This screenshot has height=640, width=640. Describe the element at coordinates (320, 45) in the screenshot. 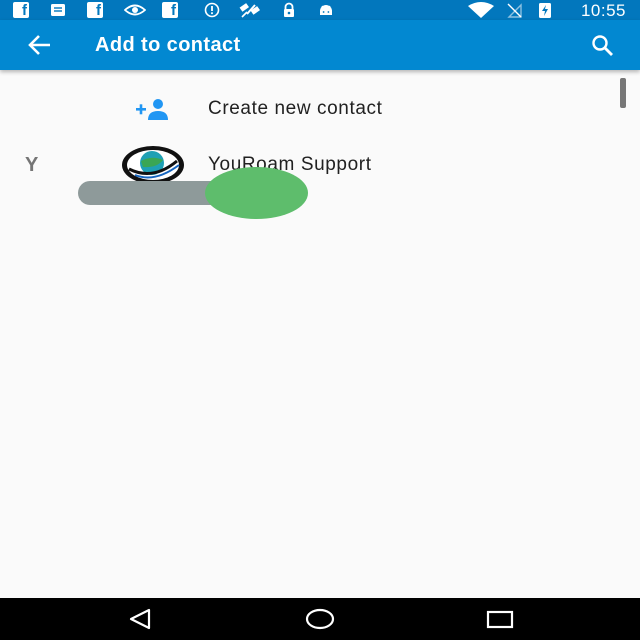

I see `app-bar: Add to contact` at that location.